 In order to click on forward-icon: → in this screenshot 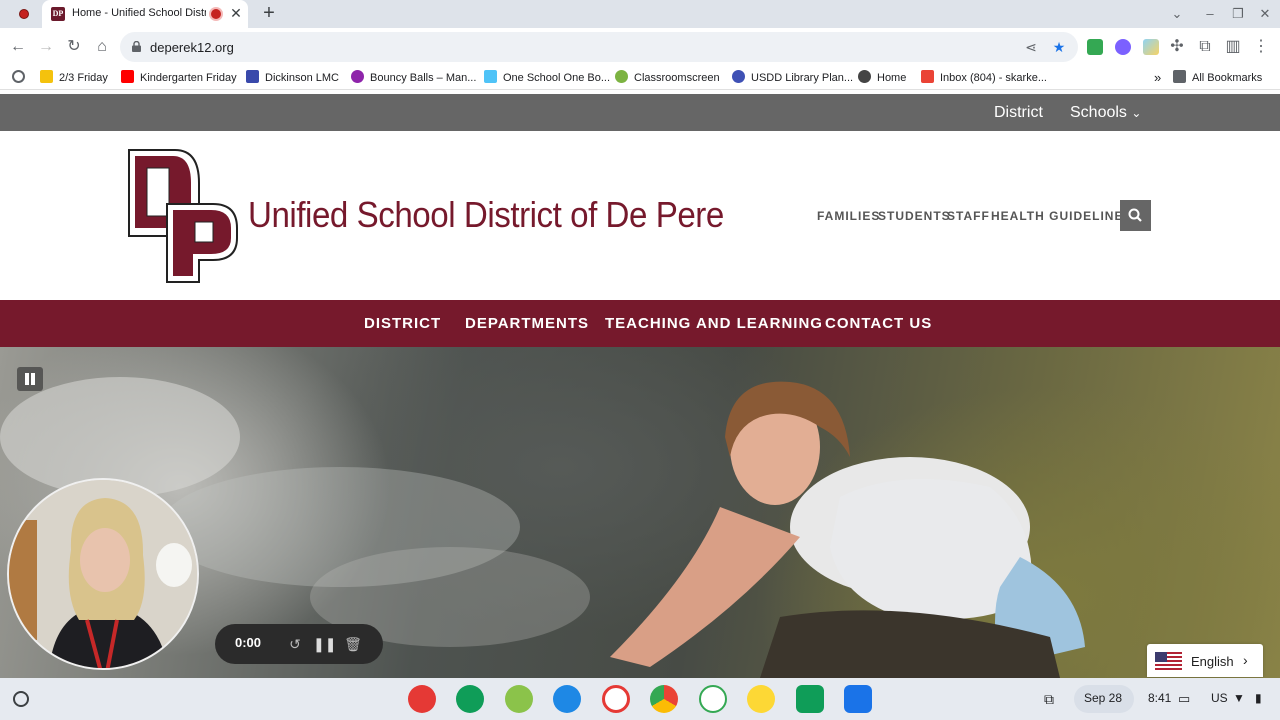, I will do `click(46, 47)`.